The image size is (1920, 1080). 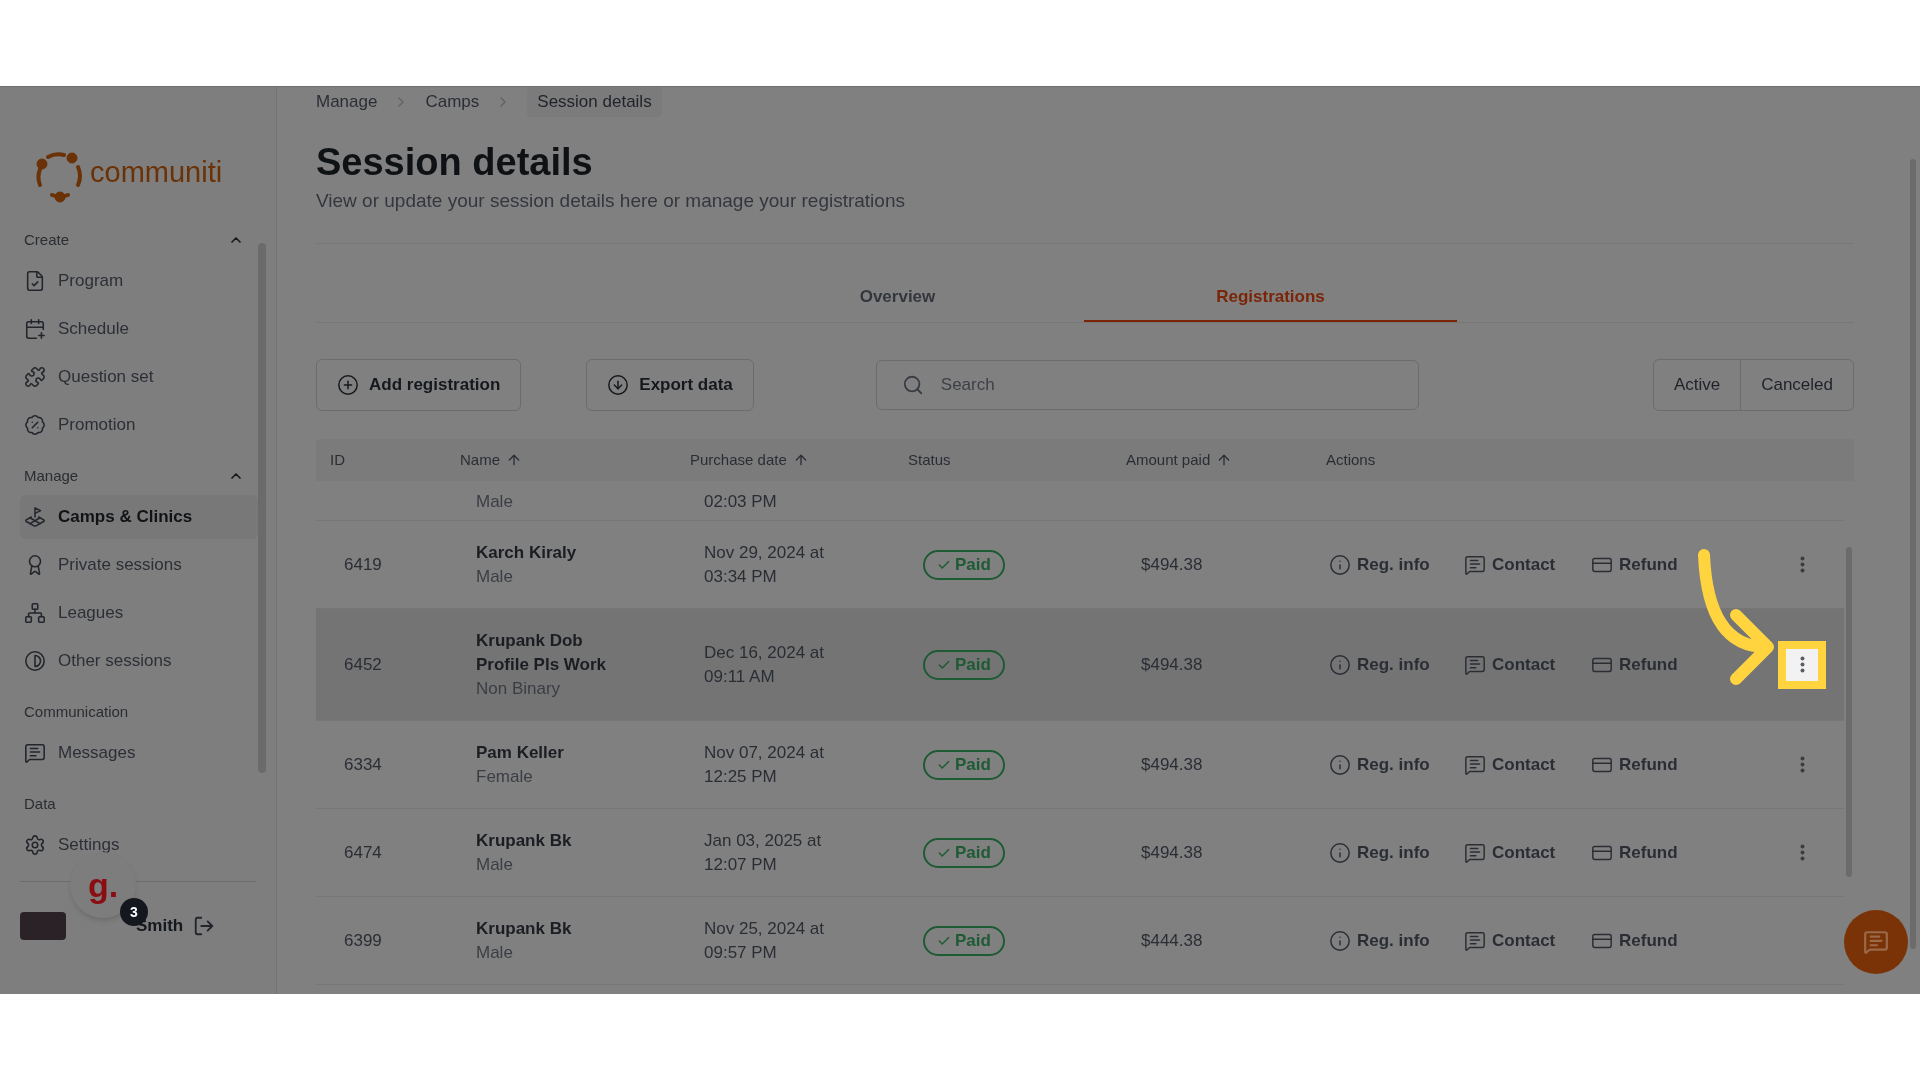 What do you see at coordinates (139, 565) in the screenshot?
I see `sidebar-item: Private sessions` at bounding box center [139, 565].